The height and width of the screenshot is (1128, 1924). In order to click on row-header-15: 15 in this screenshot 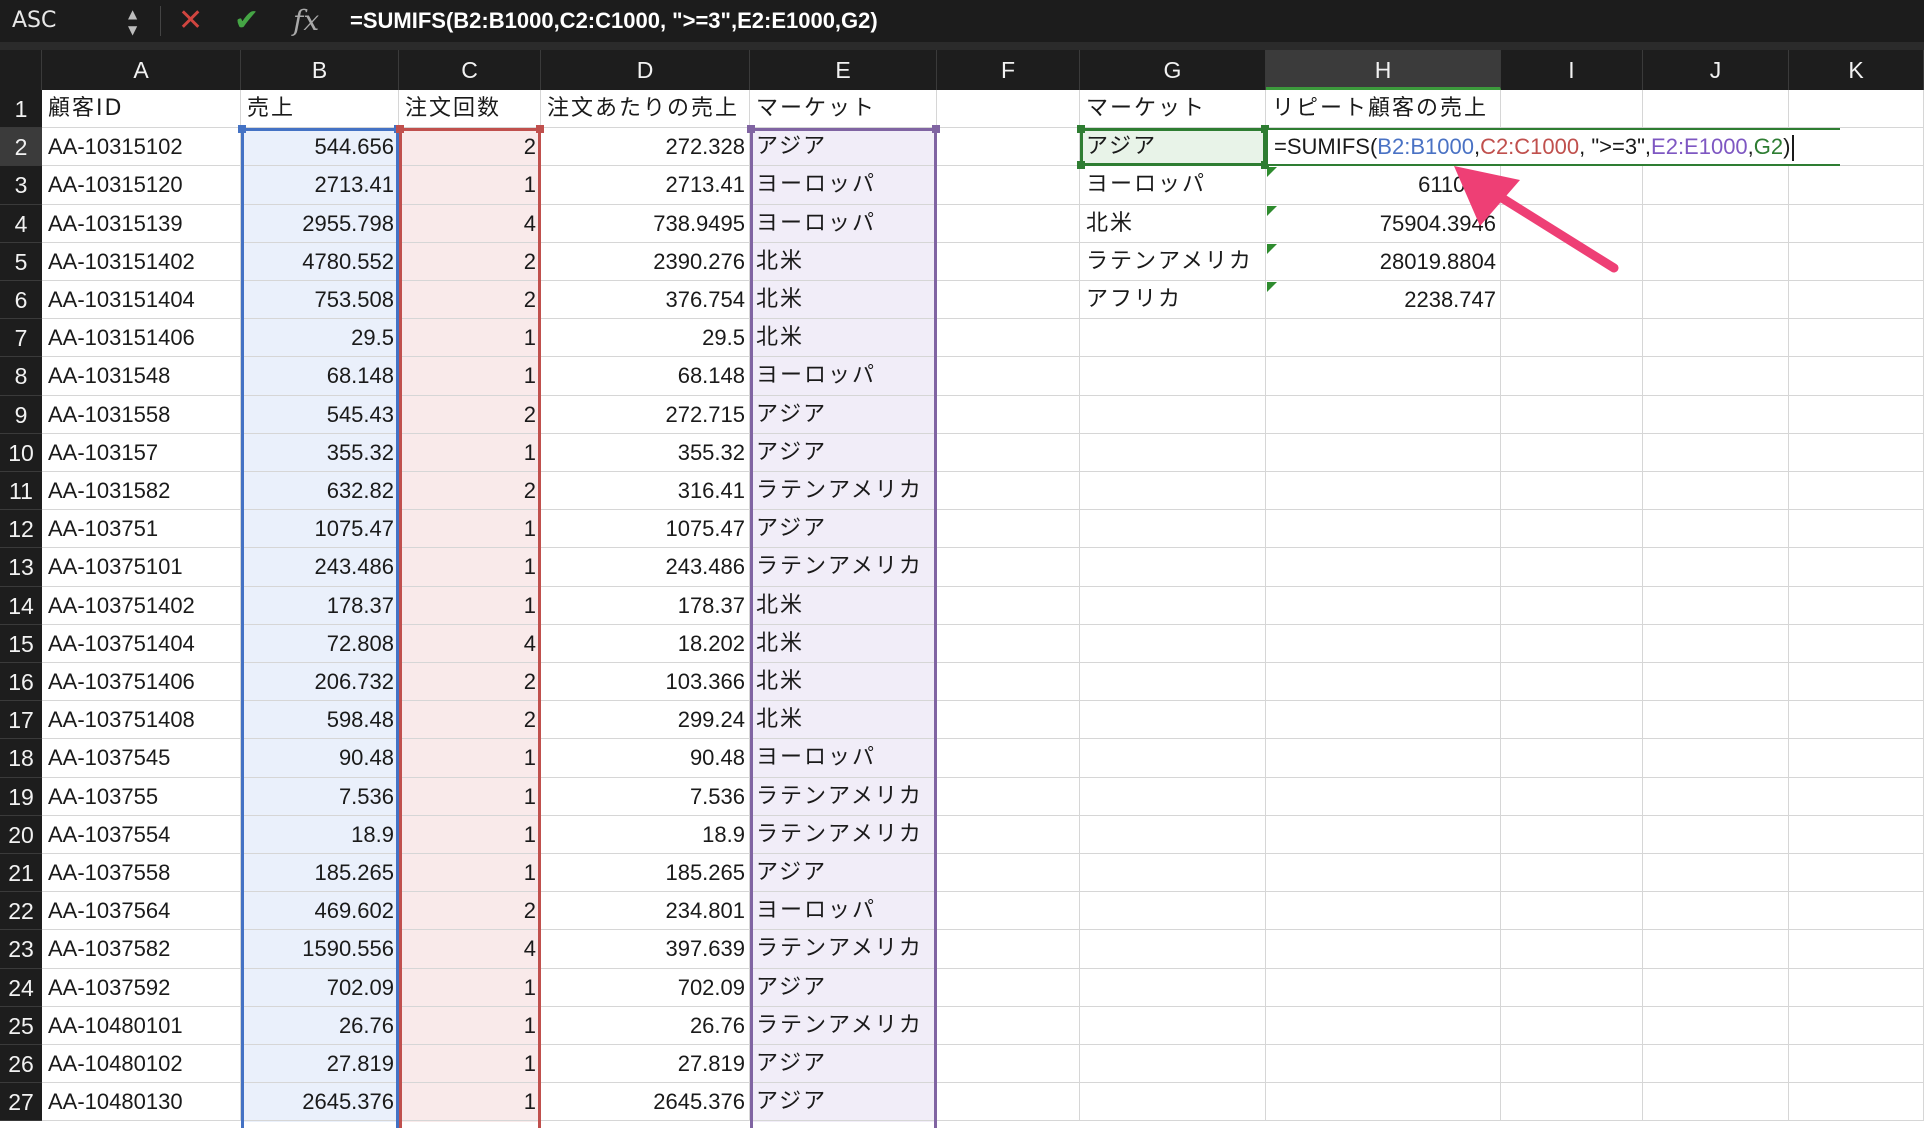, I will do `click(21, 643)`.